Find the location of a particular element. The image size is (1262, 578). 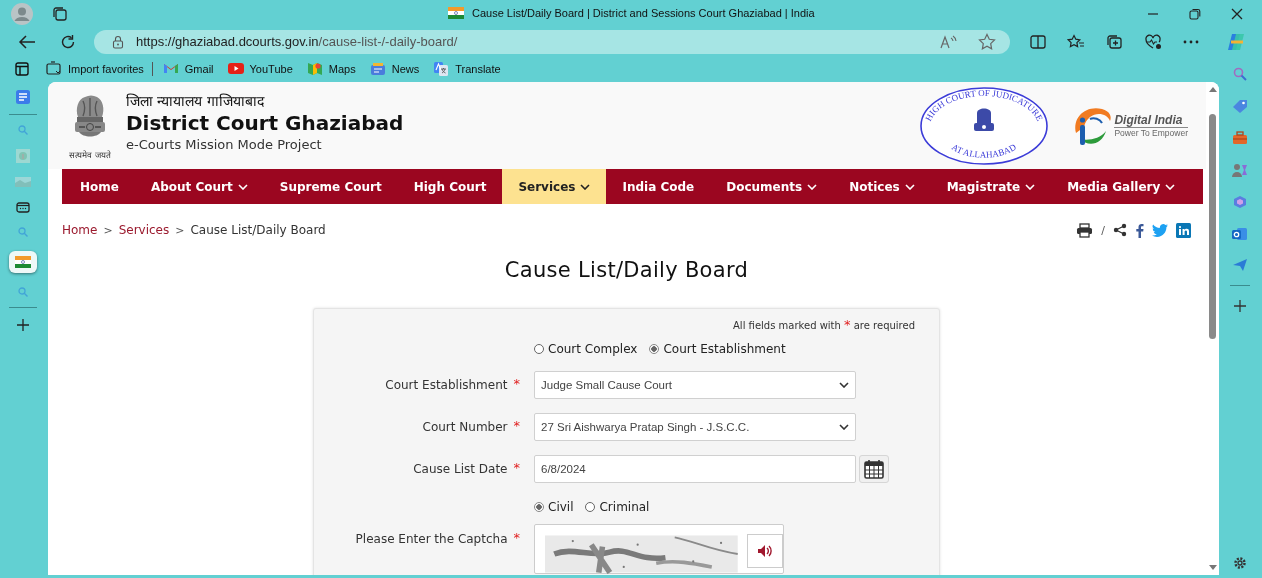

bookmark-link: Maps is located at coordinates (342, 68).